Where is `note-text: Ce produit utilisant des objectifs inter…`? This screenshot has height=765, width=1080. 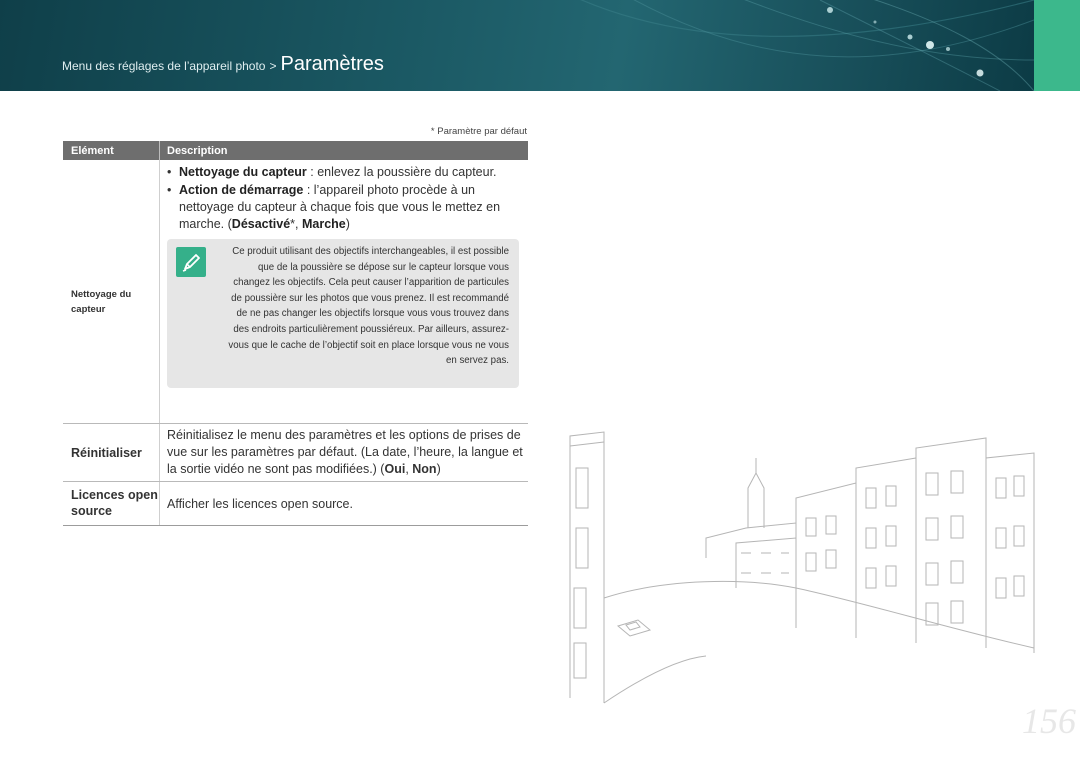
note-text: Ce produit utilisant des objectifs inter… is located at coordinates (368, 306).